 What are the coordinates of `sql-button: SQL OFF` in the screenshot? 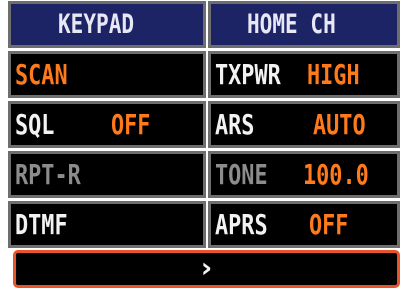 It's located at (107, 124).